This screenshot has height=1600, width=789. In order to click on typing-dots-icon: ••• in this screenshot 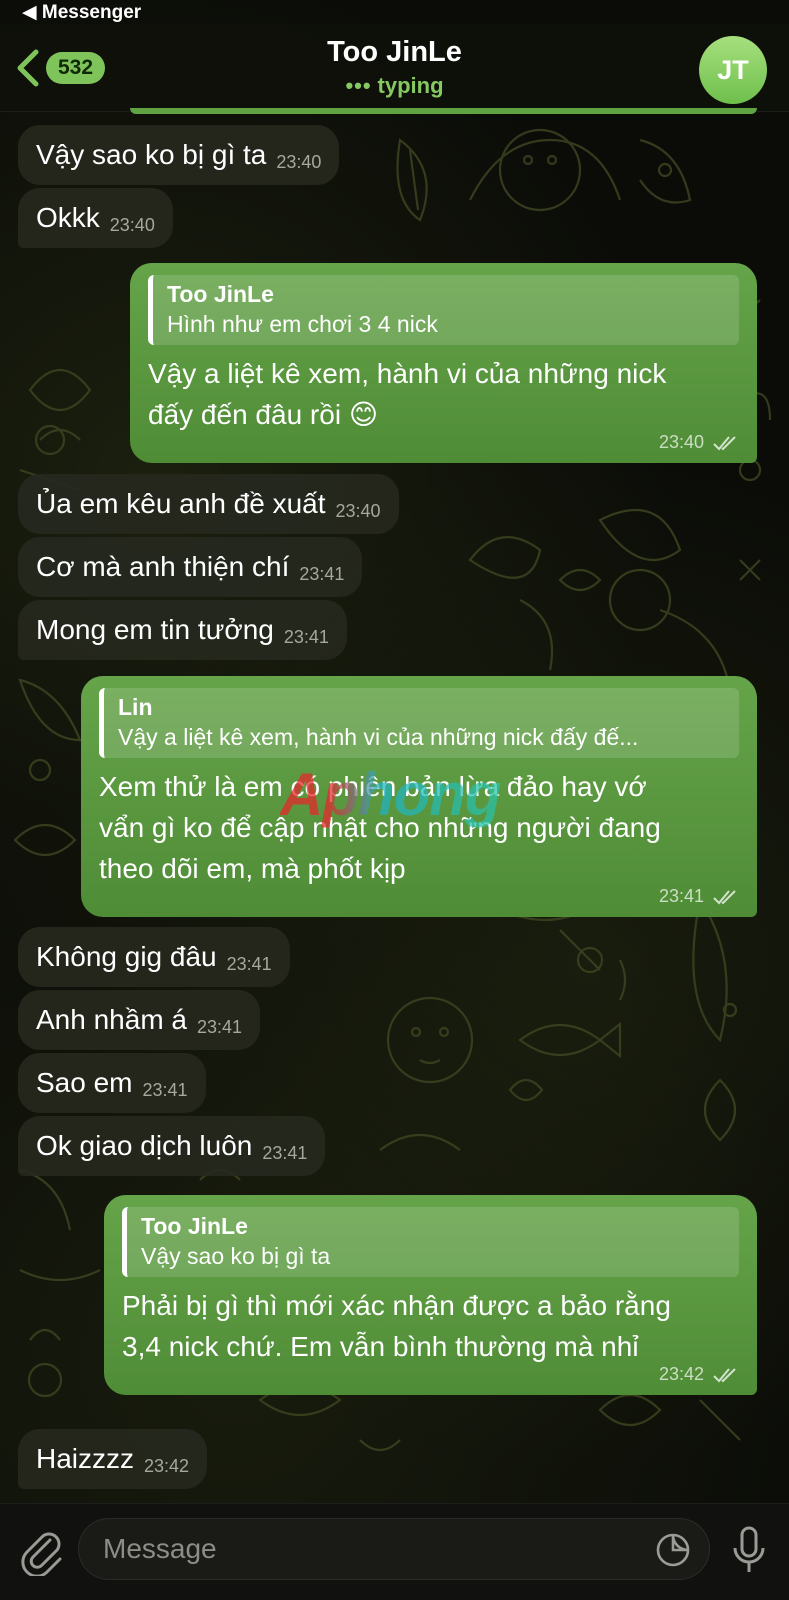, I will do `click(358, 85)`.